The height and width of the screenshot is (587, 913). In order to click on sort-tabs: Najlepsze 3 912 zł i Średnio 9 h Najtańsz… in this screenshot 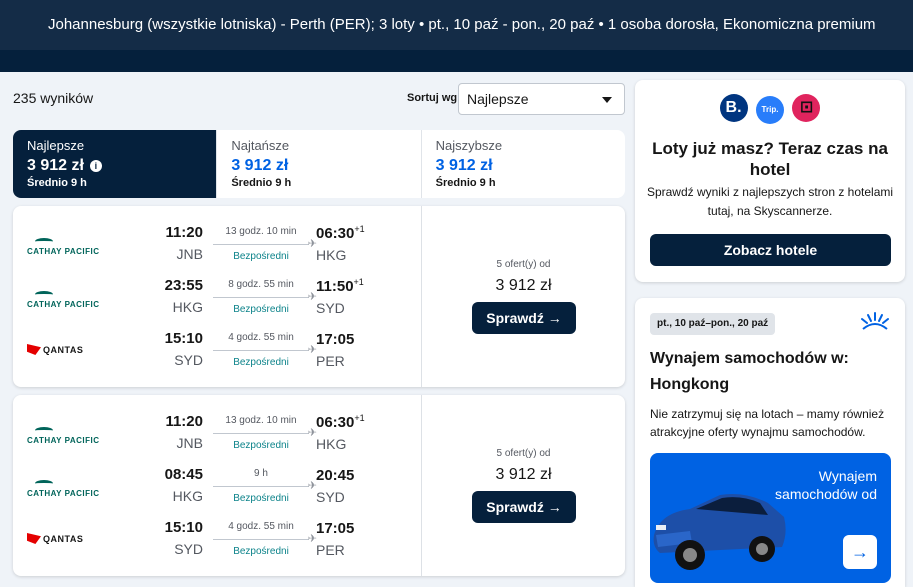, I will do `click(319, 164)`.